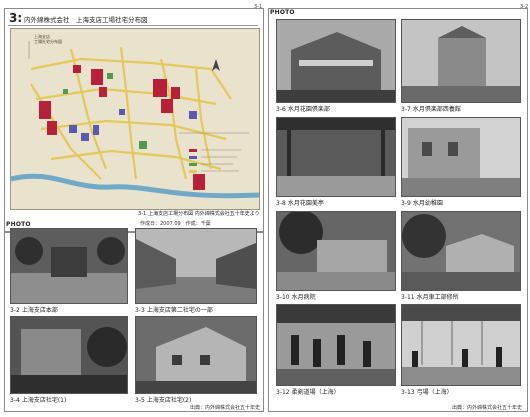 This screenshot has width=530, height=417. Describe the element at coordinates (434, 392) in the screenshot. I see `caption-3-13-text: 弓場（上海）` at that location.